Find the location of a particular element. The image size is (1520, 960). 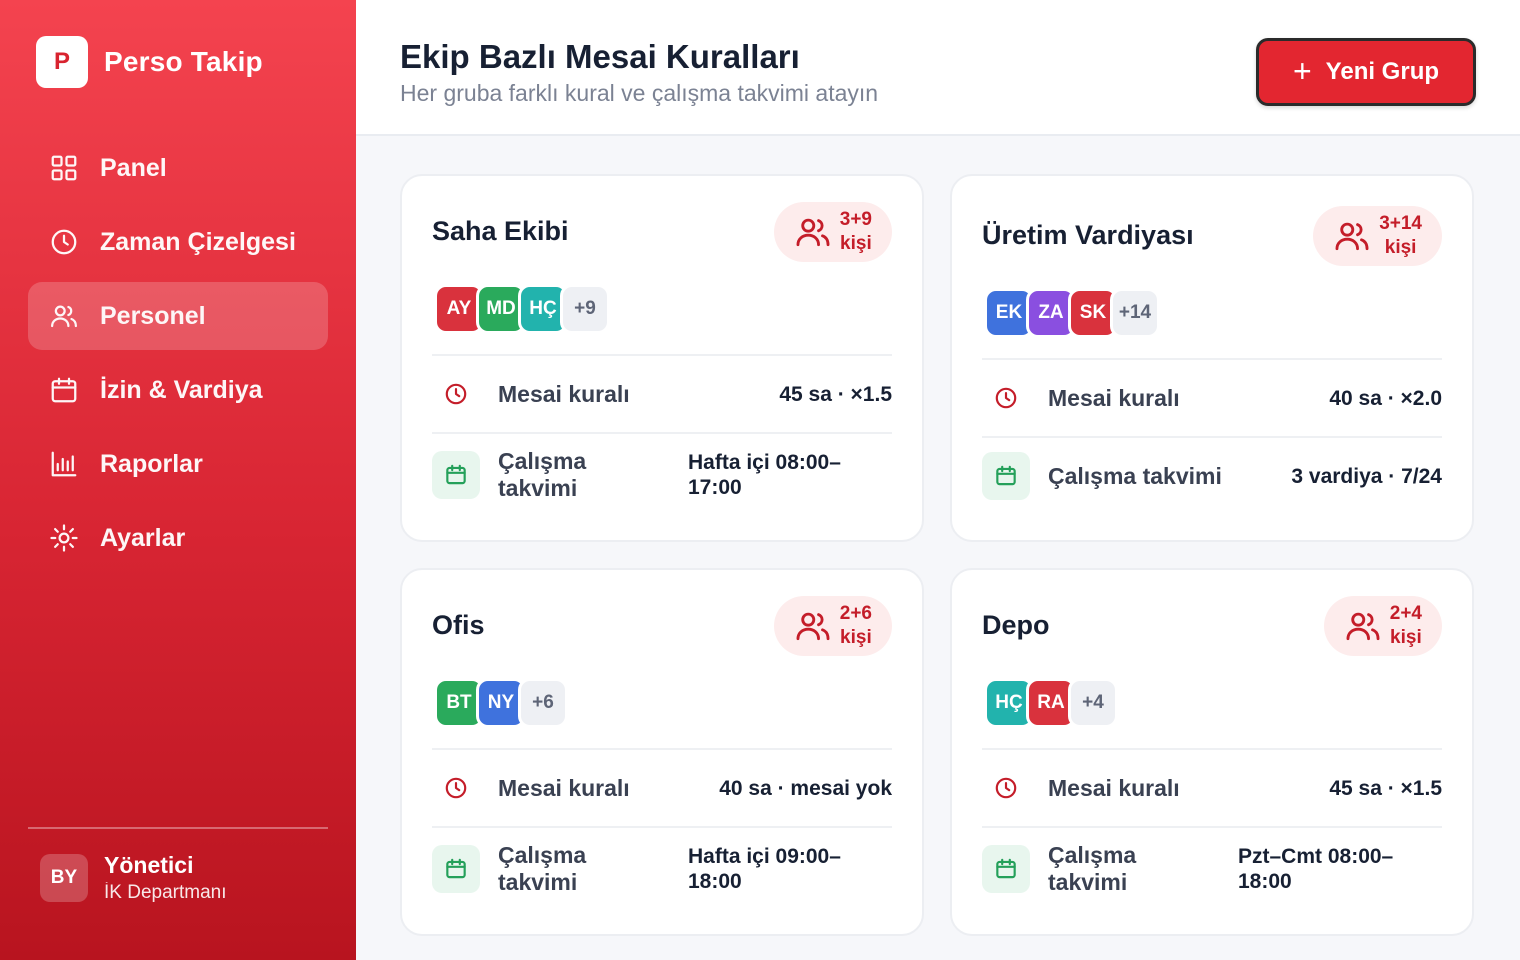

new-group-button: + Yeni Grup is located at coordinates (1366, 72).